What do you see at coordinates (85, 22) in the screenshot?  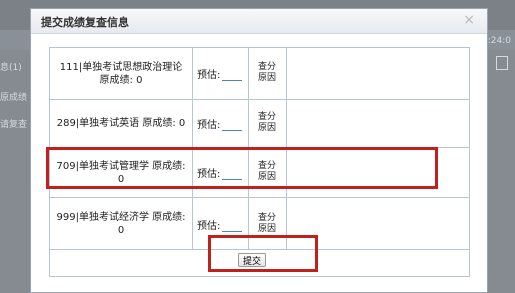 I see `dialog-title: 提交成绩复查信息` at bounding box center [85, 22].